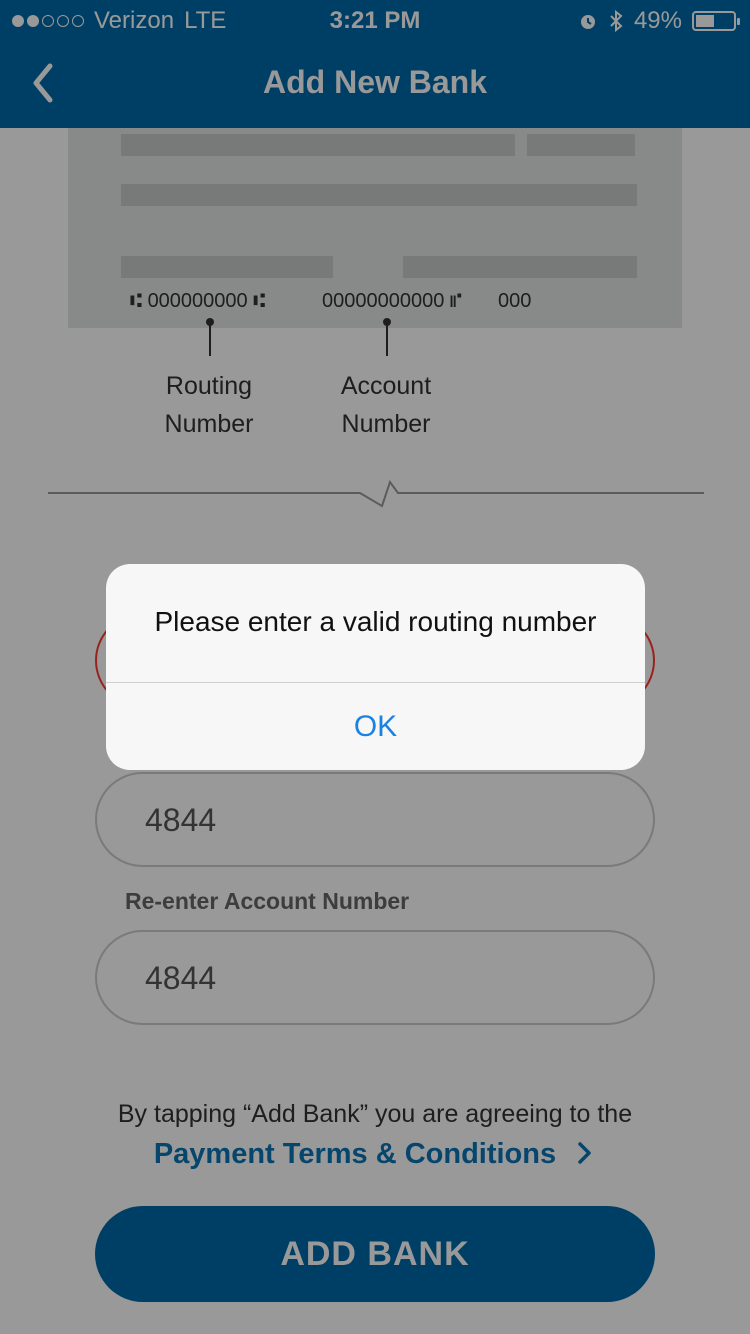  Describe the element at coordinates (375, 621) in the screenshot. I see `alert-message: Please enter a valid routing number` at that location.